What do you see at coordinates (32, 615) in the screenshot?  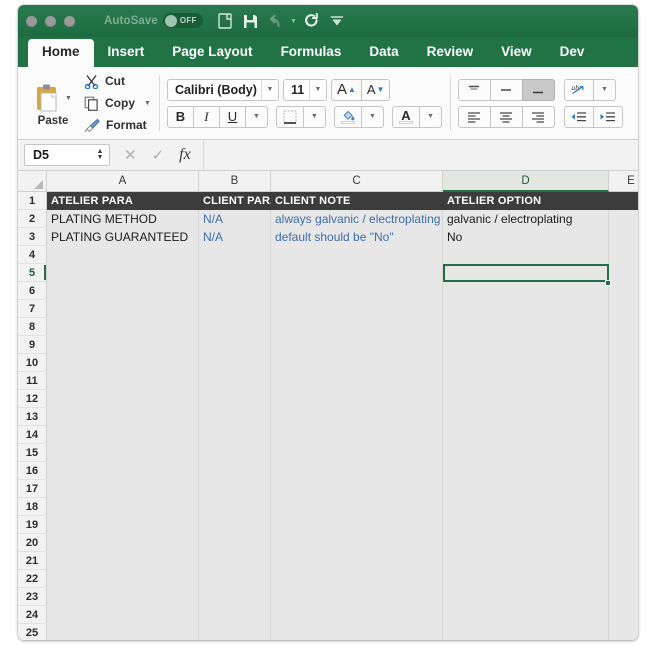 I see `row-header-24: 24` at bounding box center [32, 615].